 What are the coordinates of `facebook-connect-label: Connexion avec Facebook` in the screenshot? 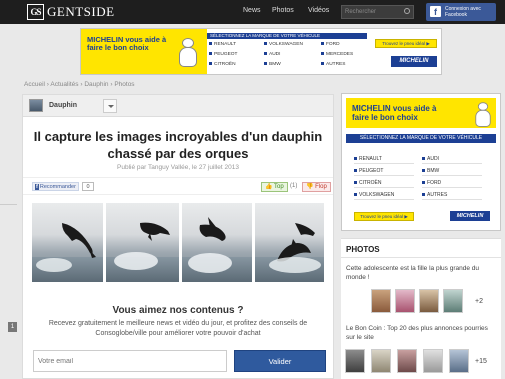 It's located at (463, 12).